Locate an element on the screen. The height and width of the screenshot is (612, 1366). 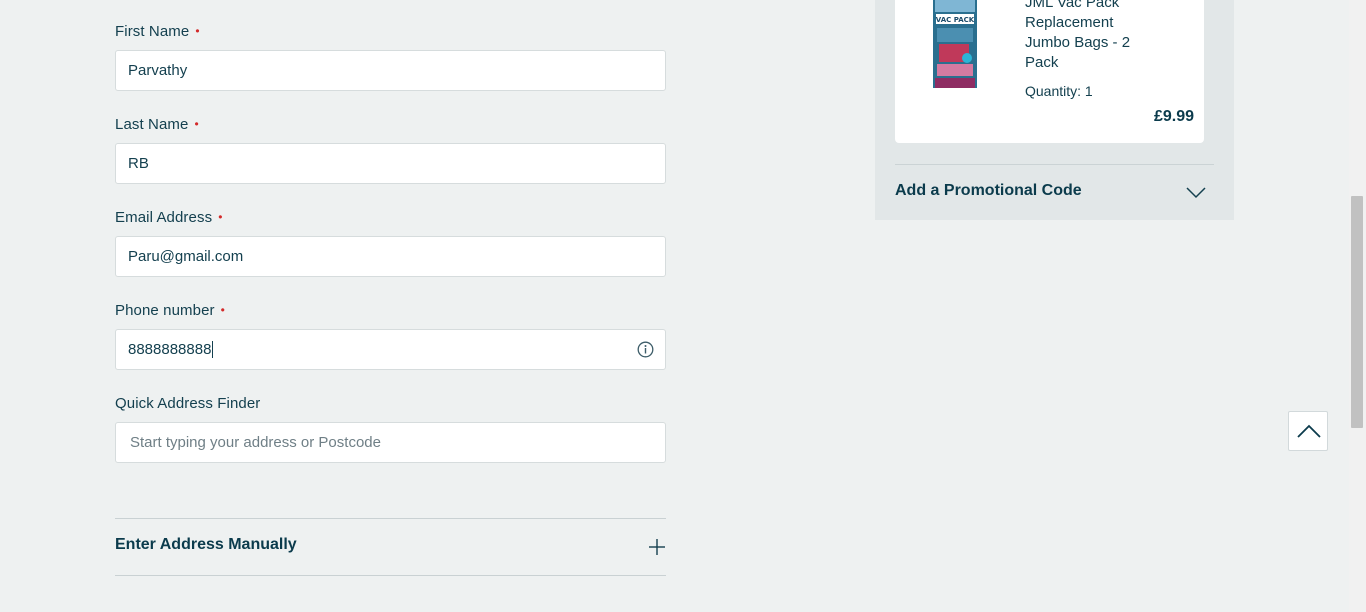
plus-icon is located at coordinates (657, 547).